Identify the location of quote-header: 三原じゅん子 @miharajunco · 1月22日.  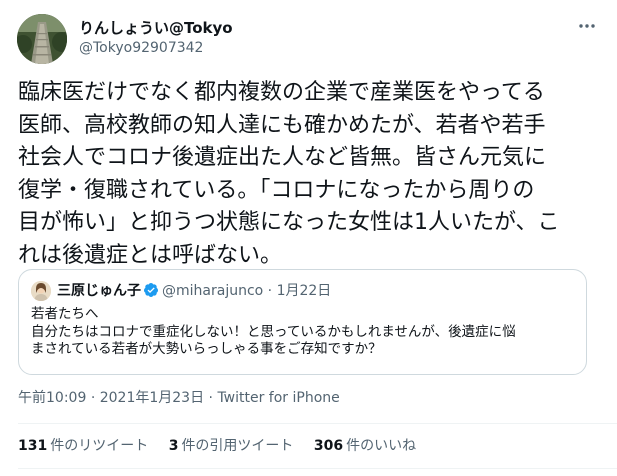
(194, 292).